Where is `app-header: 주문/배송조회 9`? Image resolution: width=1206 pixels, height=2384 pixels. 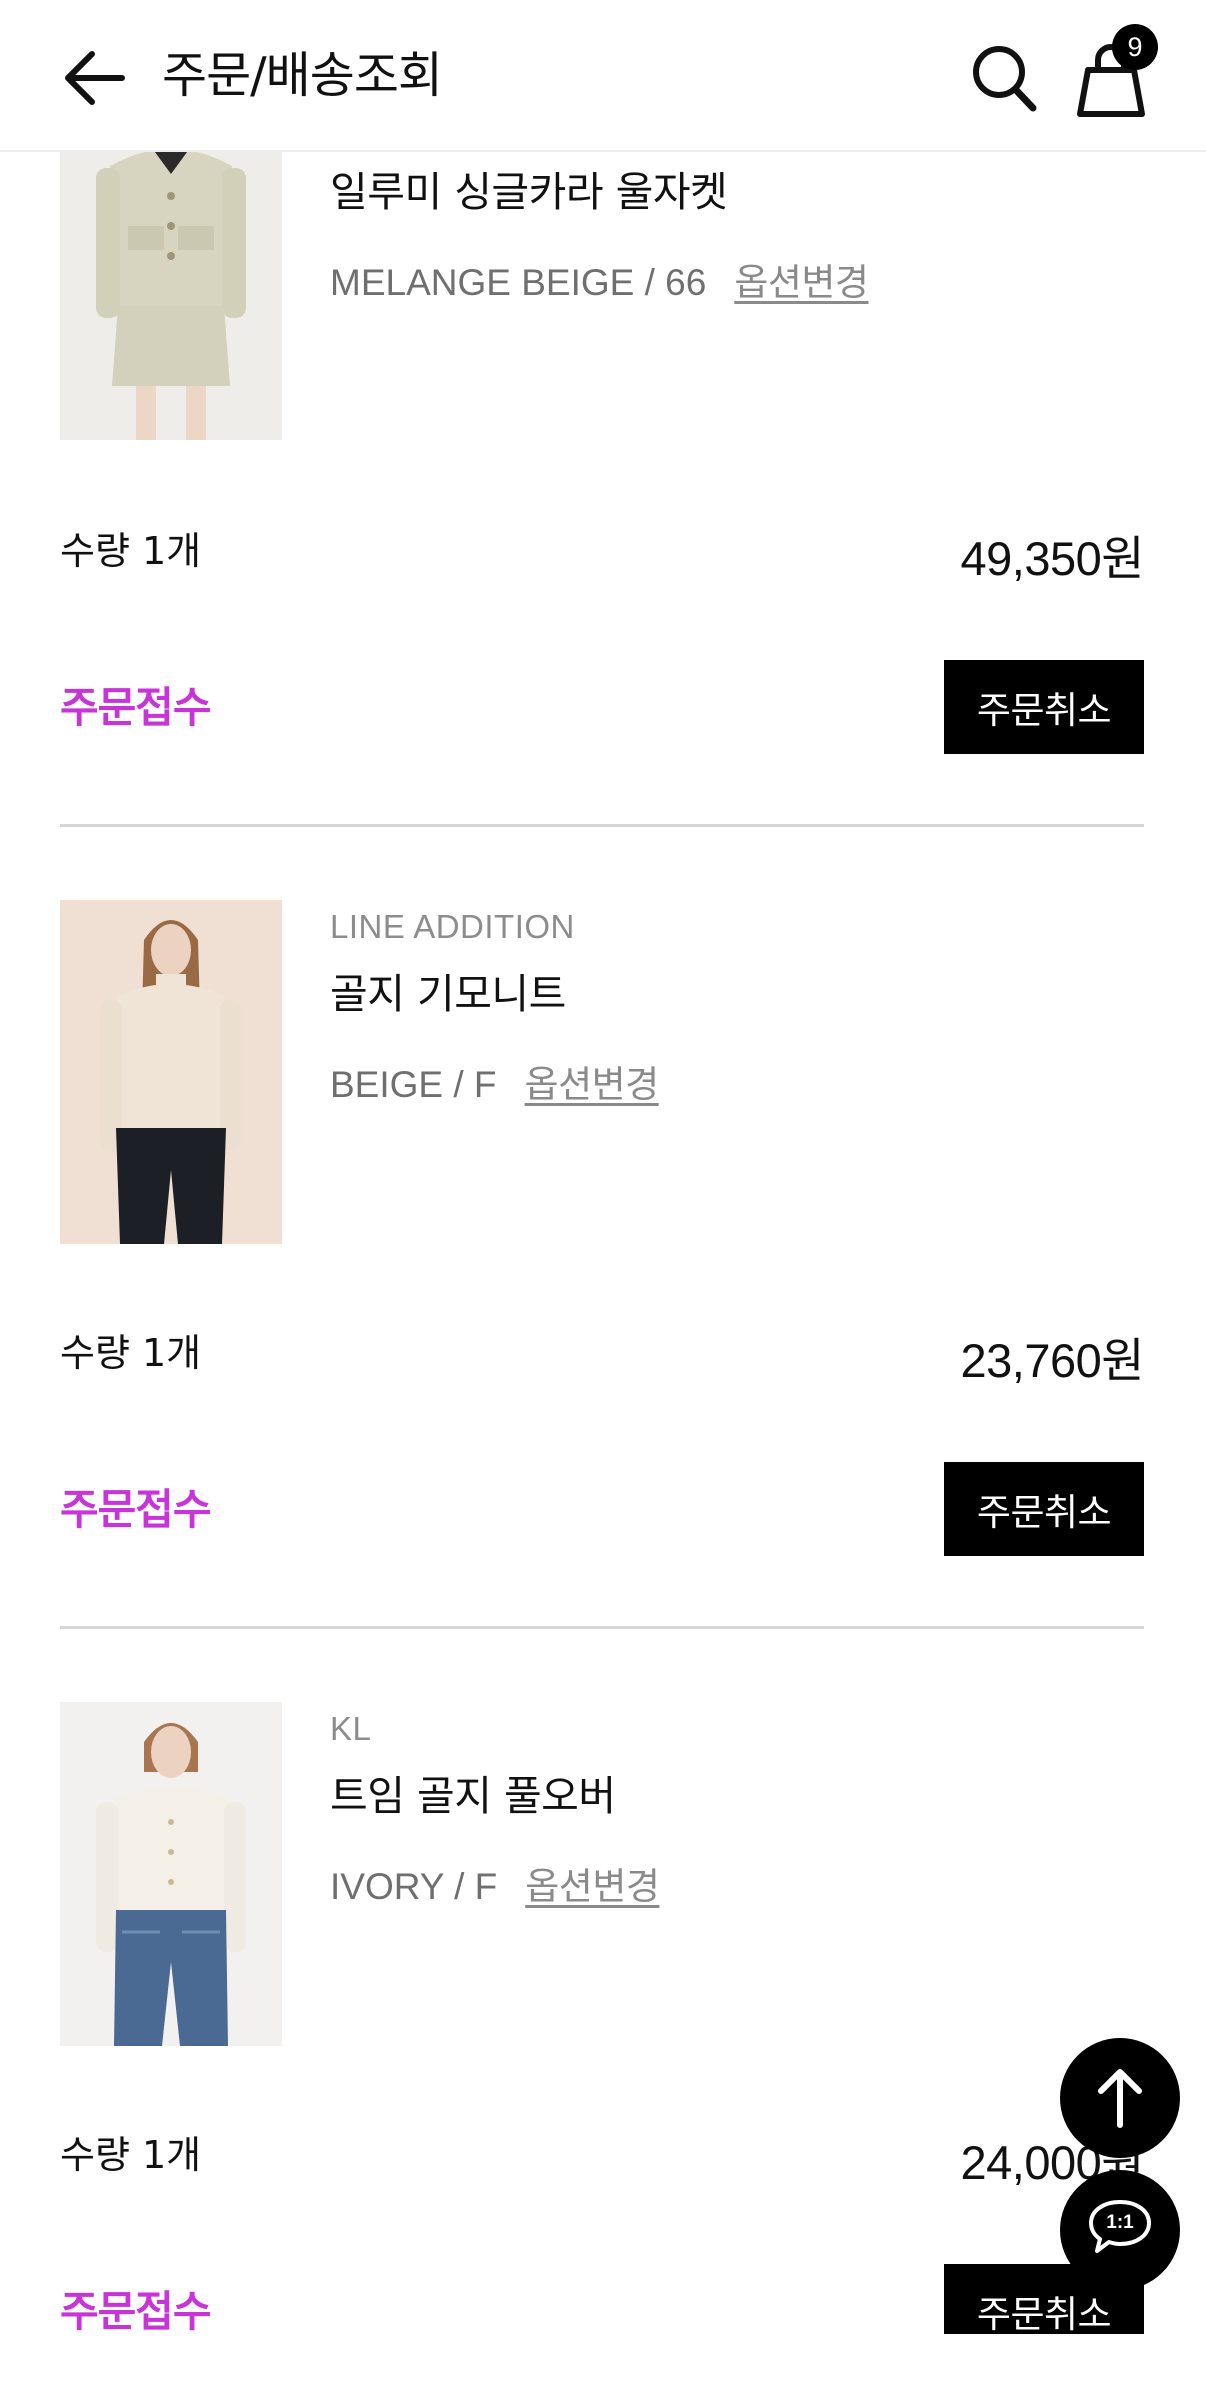 app-header: 주문/배송조회 9 is located at coordinates (603, 76).